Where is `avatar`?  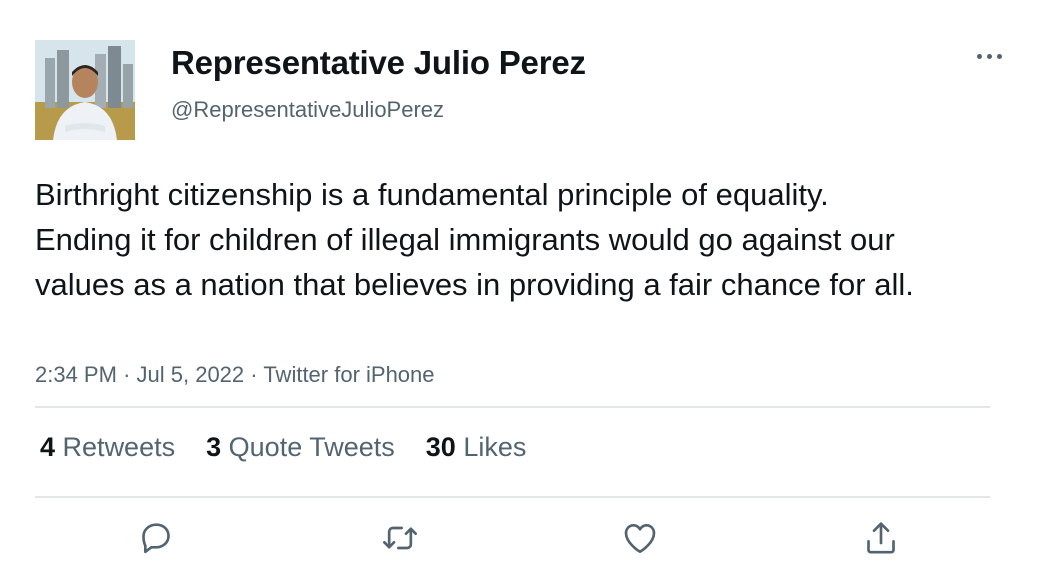 avatar is located at coordinates (85, 90).